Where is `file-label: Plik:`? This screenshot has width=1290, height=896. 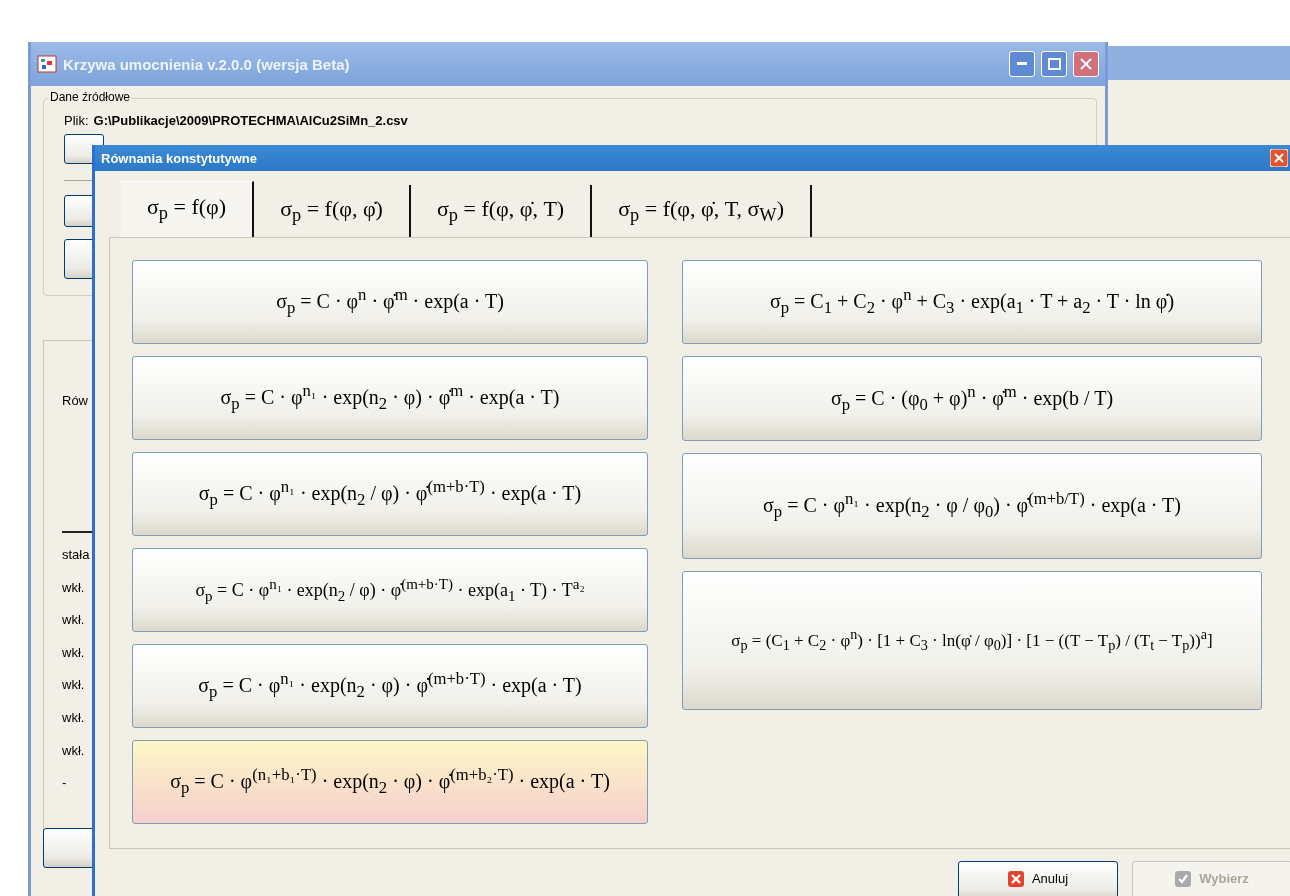
file-label: Plik: is located at coordinates (76, 120).